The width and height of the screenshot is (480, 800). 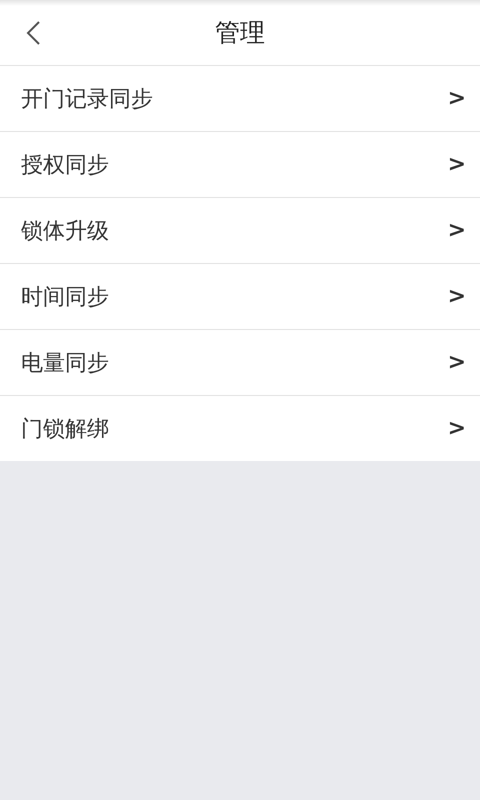 What do you see at coordinates (33, 33) in the screenshot?
I see `back-icon` at bounding box center [33, 33].